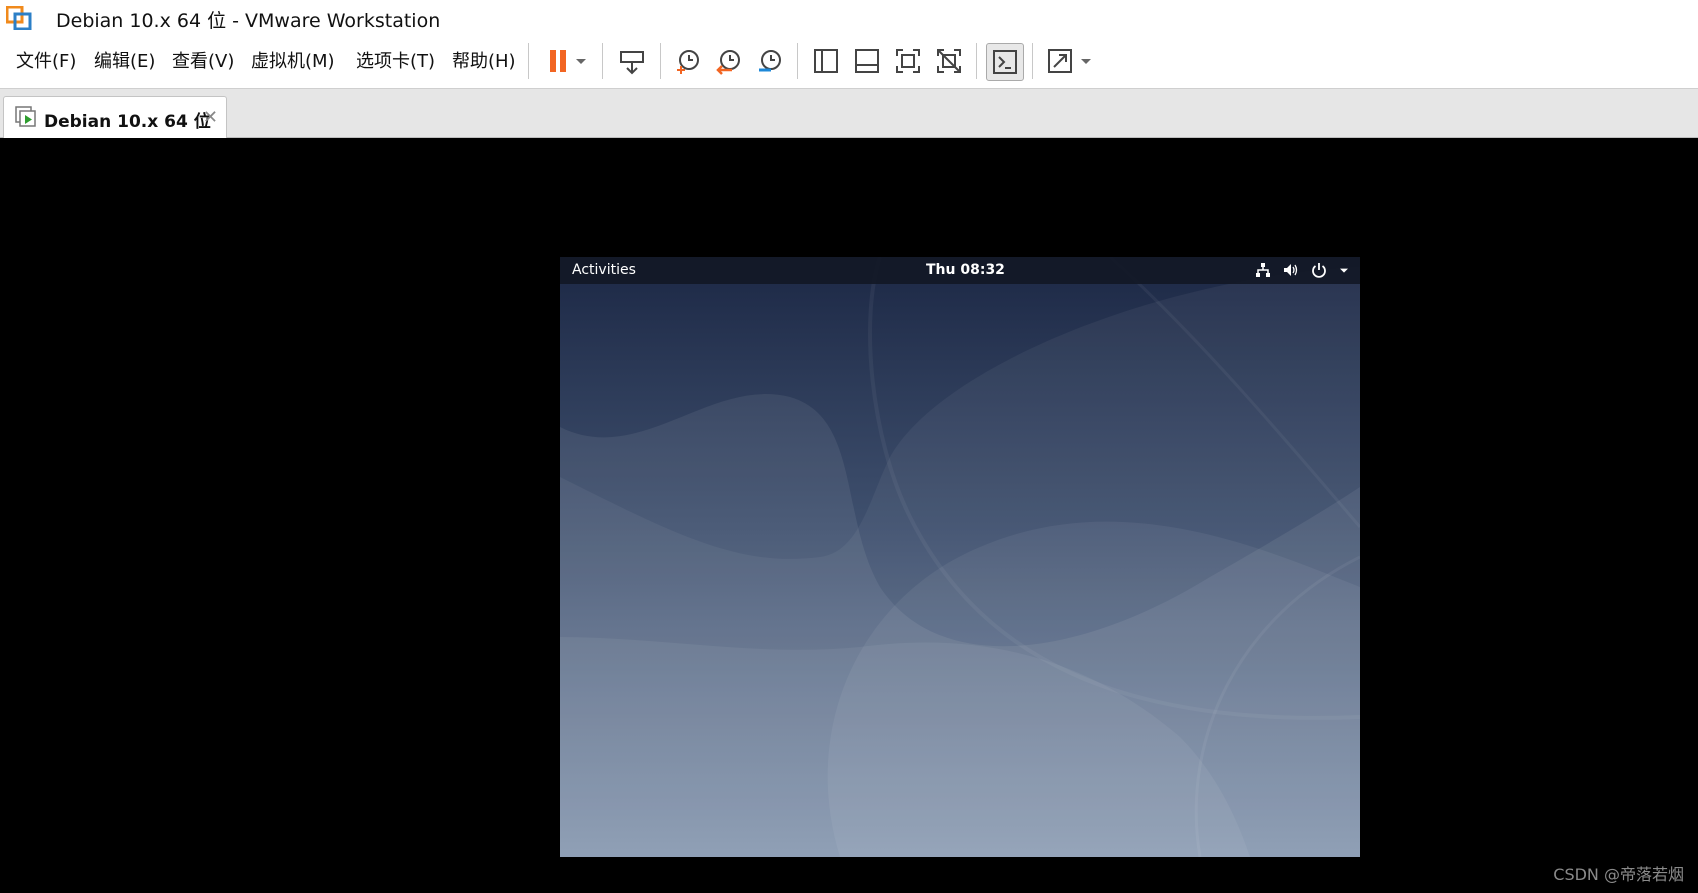  What do you see at coordinates (203, 60) in the screenshot?
I see `menu-view: 查看(V)` at bounding box center [203, 60].